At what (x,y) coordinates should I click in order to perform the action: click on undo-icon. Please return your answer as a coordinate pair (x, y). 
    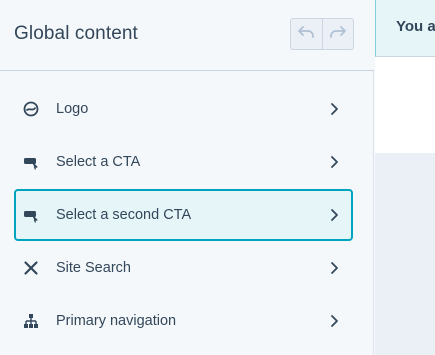
    Looking at the image, I should click on (306, 34).